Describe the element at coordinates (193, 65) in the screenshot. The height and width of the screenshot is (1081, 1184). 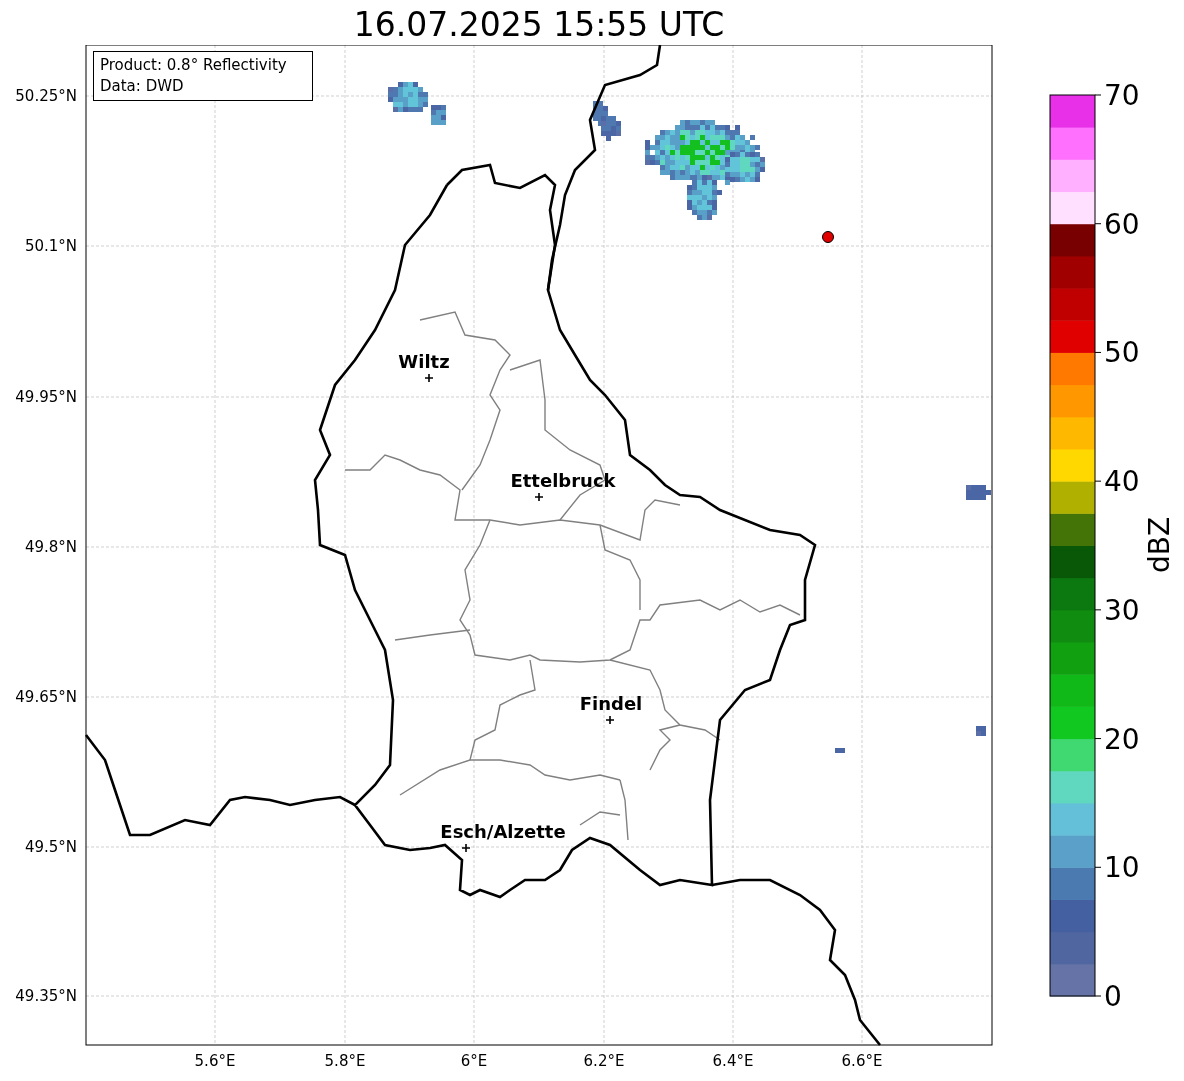
I see `info-text: Product: 0.8° Reflectivity` at that location.